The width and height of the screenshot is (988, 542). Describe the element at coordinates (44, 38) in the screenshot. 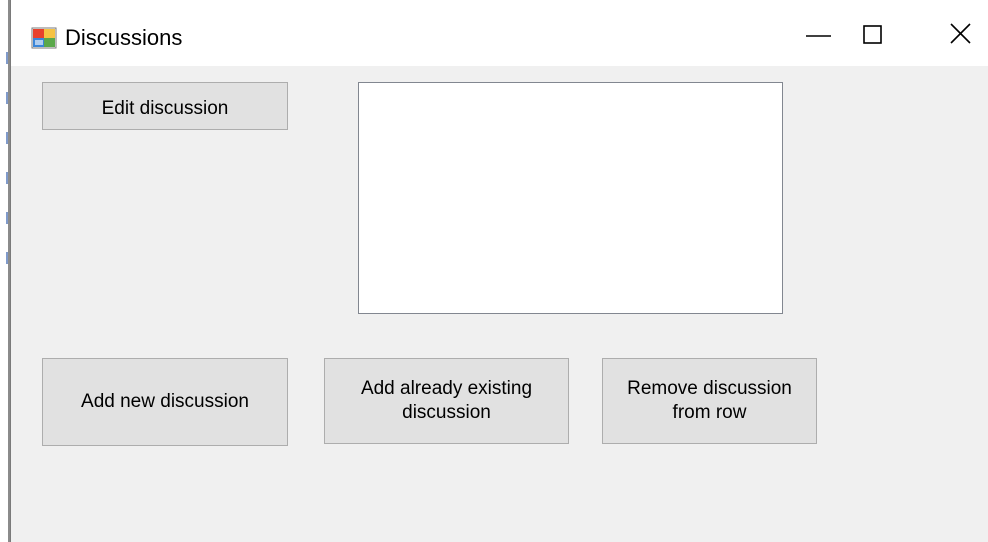

I see `winforms-app-icon` at that location.